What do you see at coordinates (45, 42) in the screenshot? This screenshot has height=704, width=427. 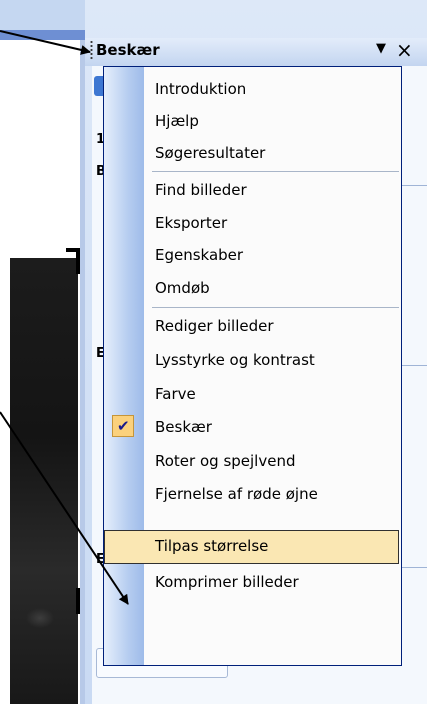 I see `annotation-arrow-to-title` at bounding box center [45, 42].